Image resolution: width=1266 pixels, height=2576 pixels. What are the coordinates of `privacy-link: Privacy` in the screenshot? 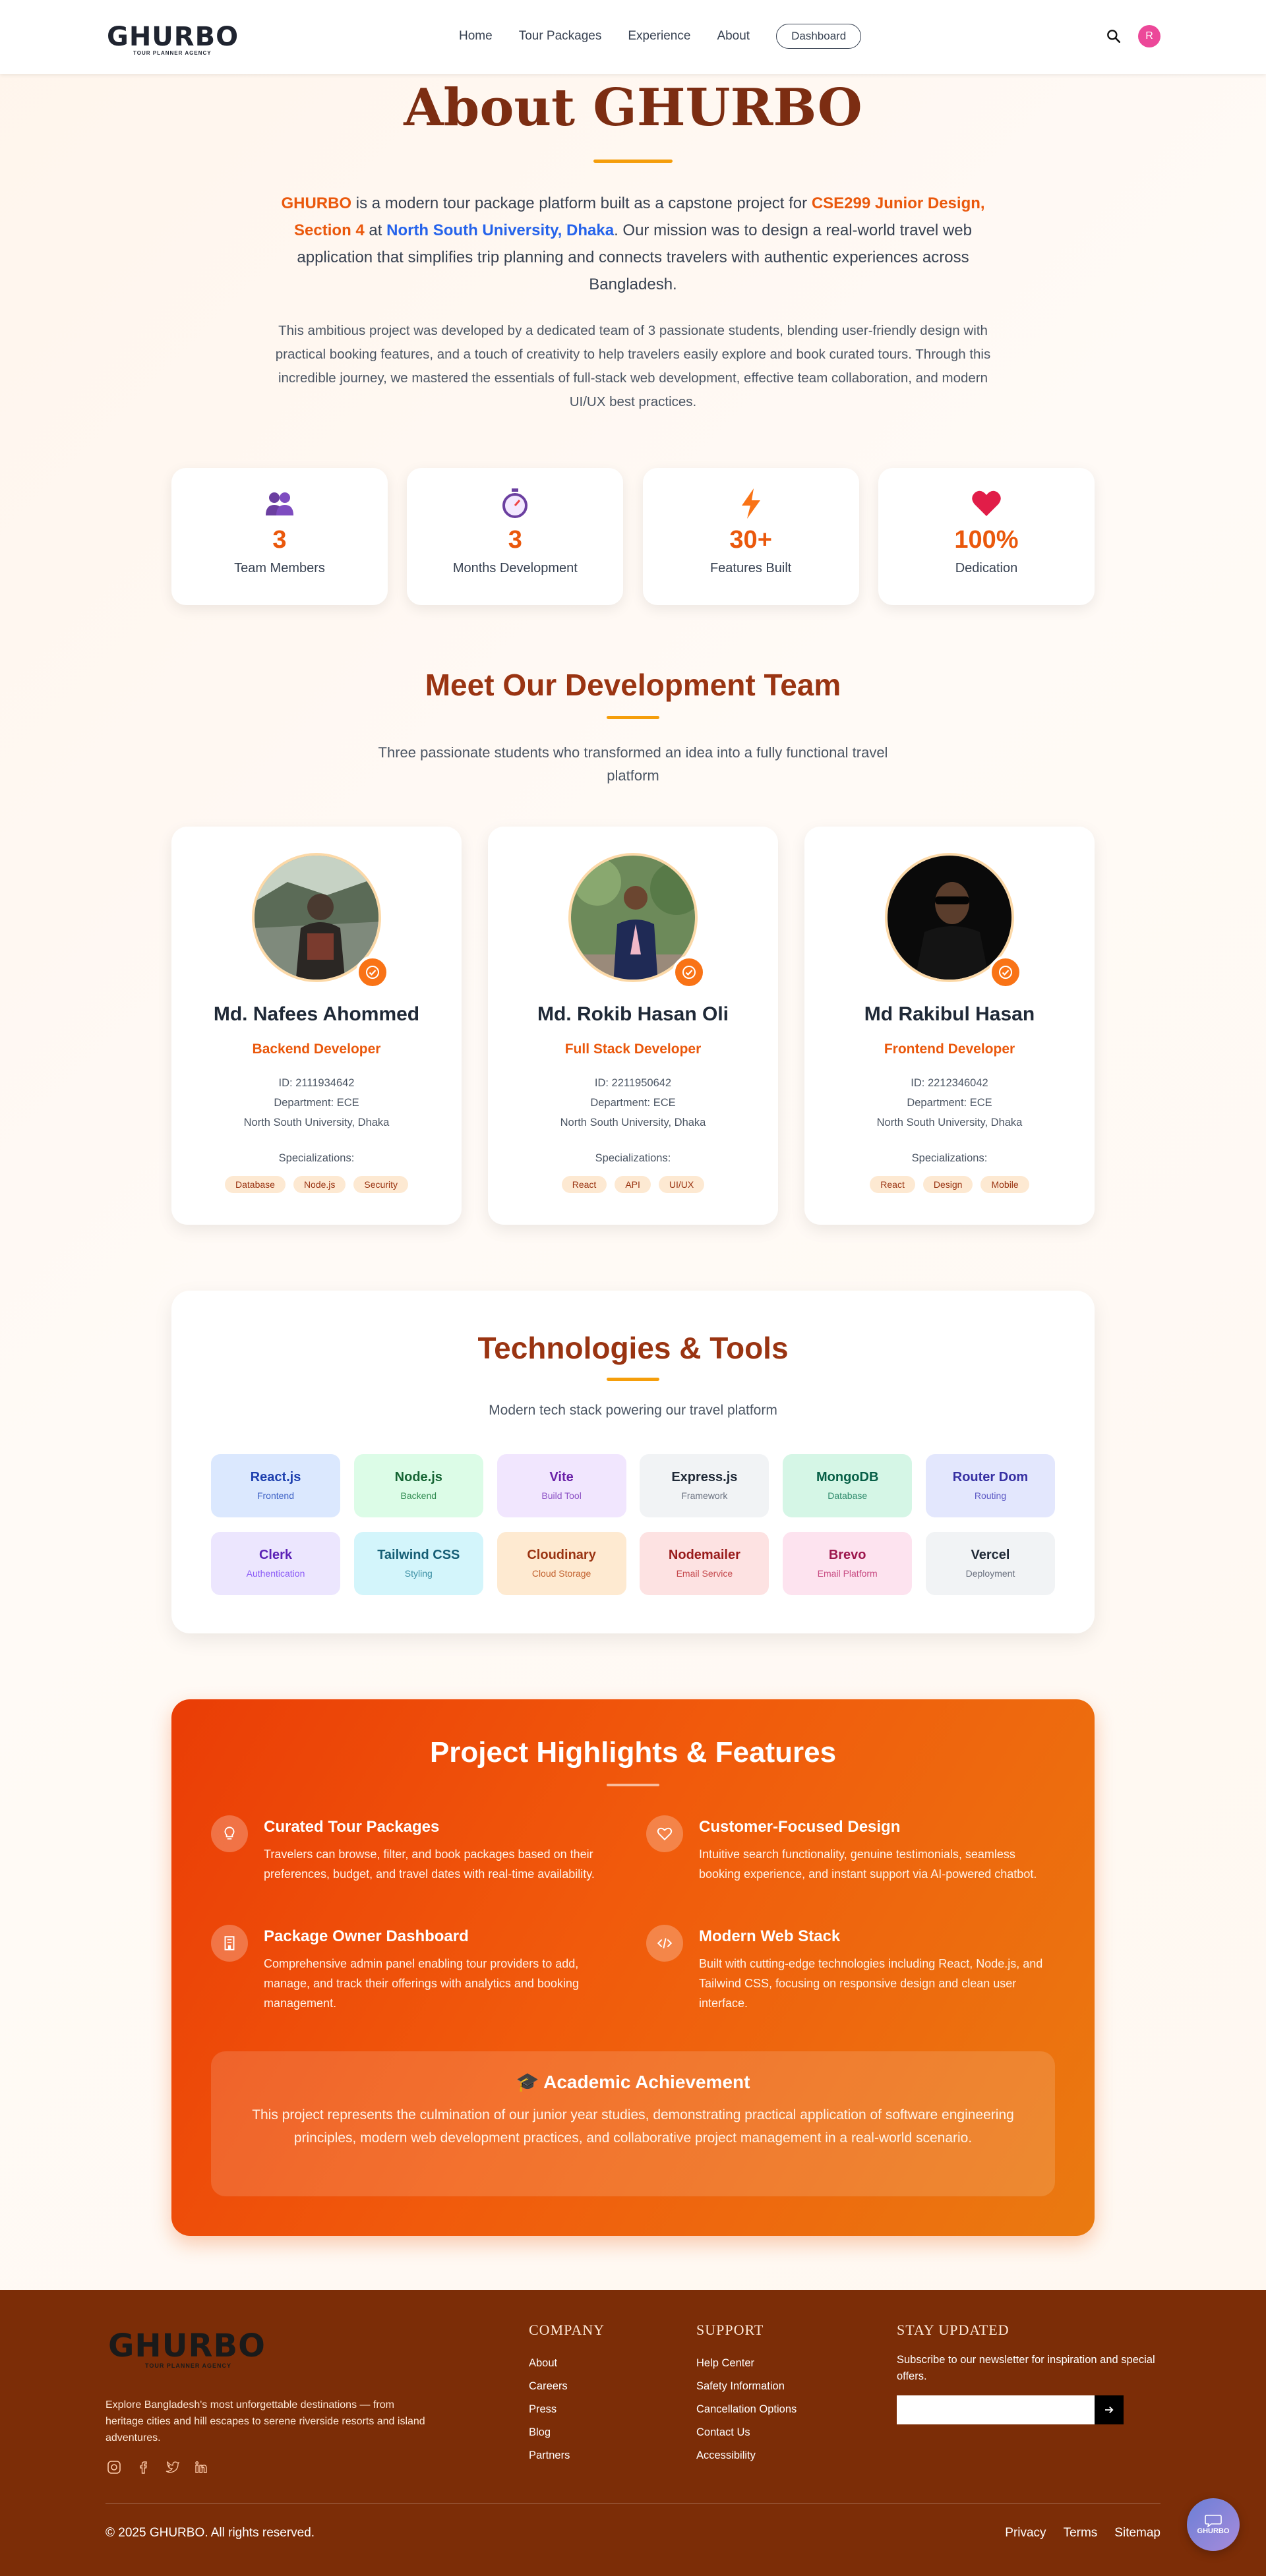 It's located at (1025, 2533).